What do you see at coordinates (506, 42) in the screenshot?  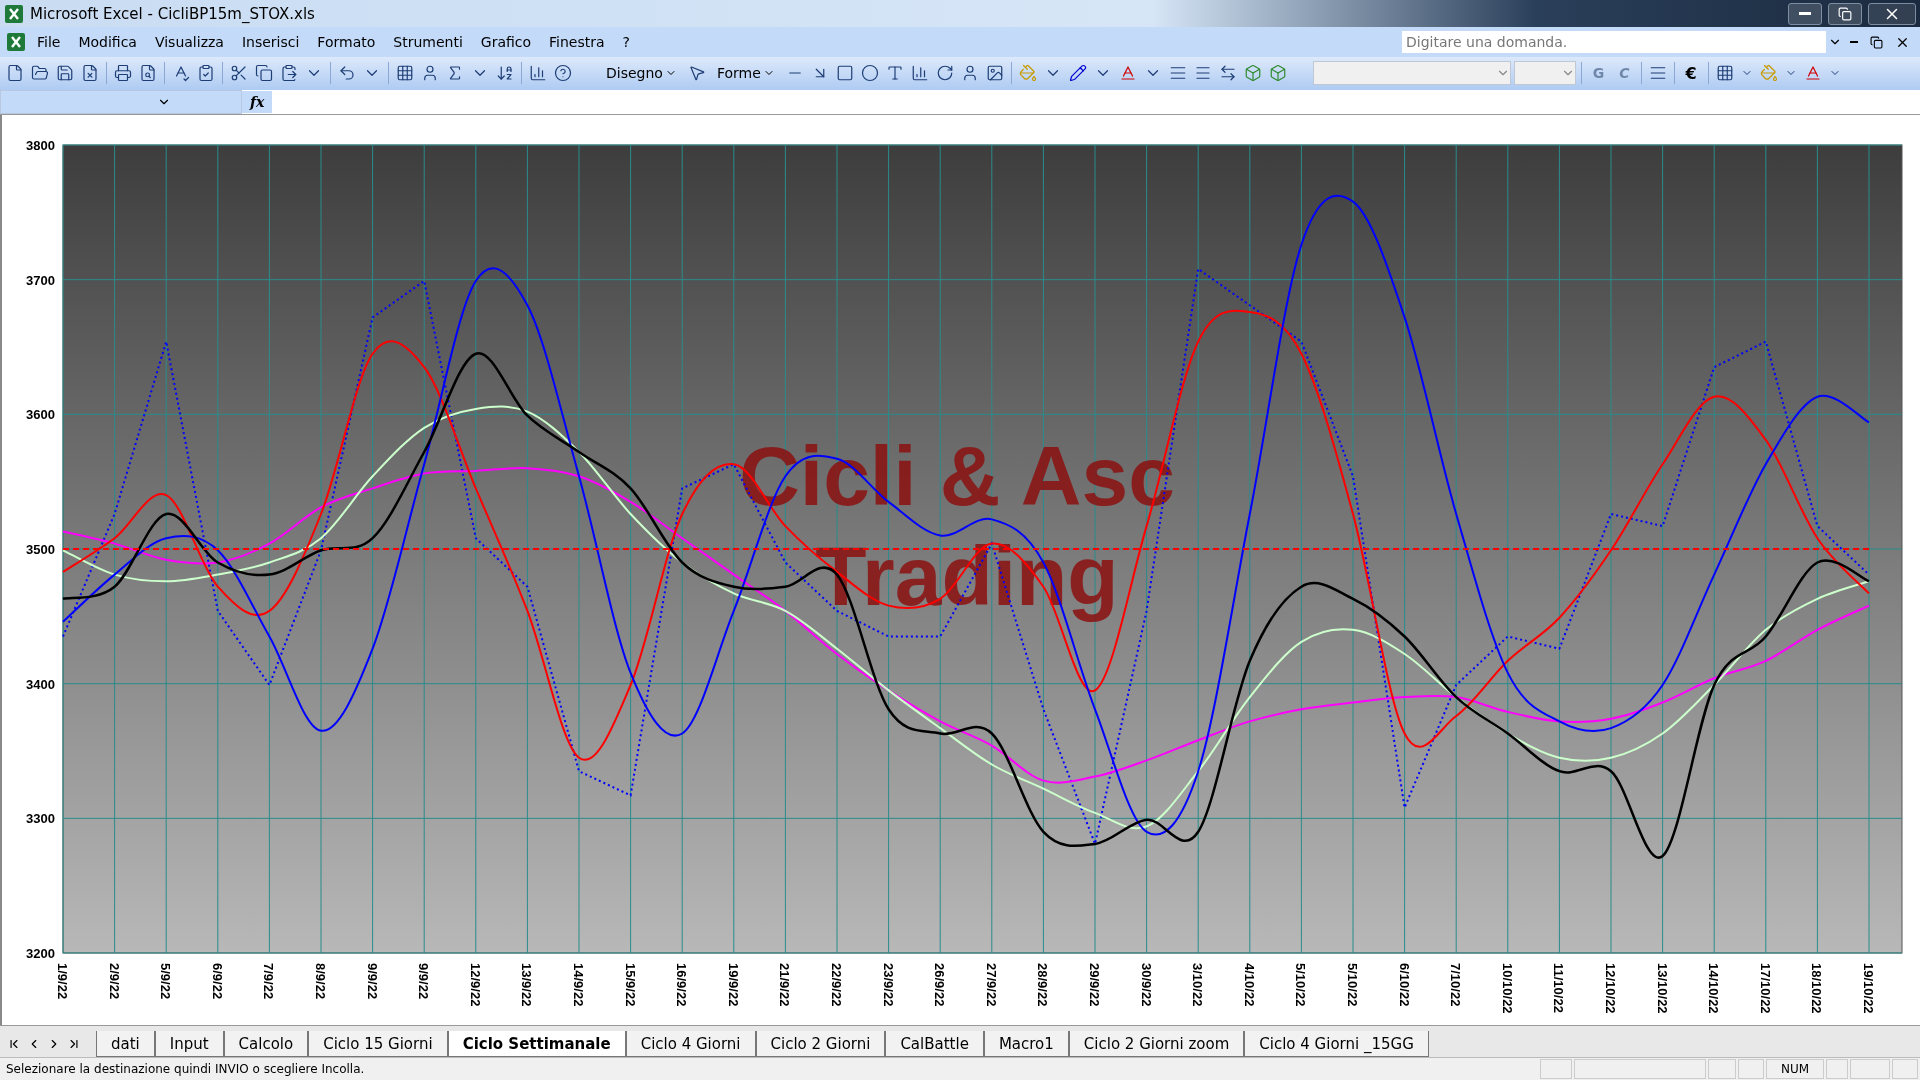 I see `menu-item: Grafico` at bounding box center [506, 42].